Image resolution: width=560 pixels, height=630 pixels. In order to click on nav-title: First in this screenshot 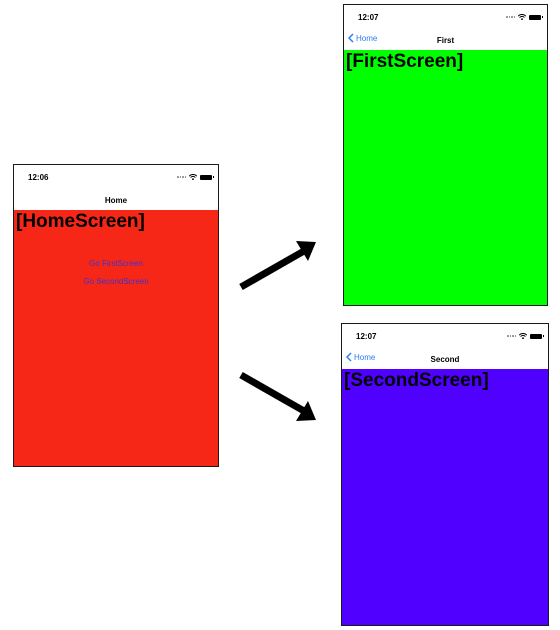, I will do `click(445, 40)`.